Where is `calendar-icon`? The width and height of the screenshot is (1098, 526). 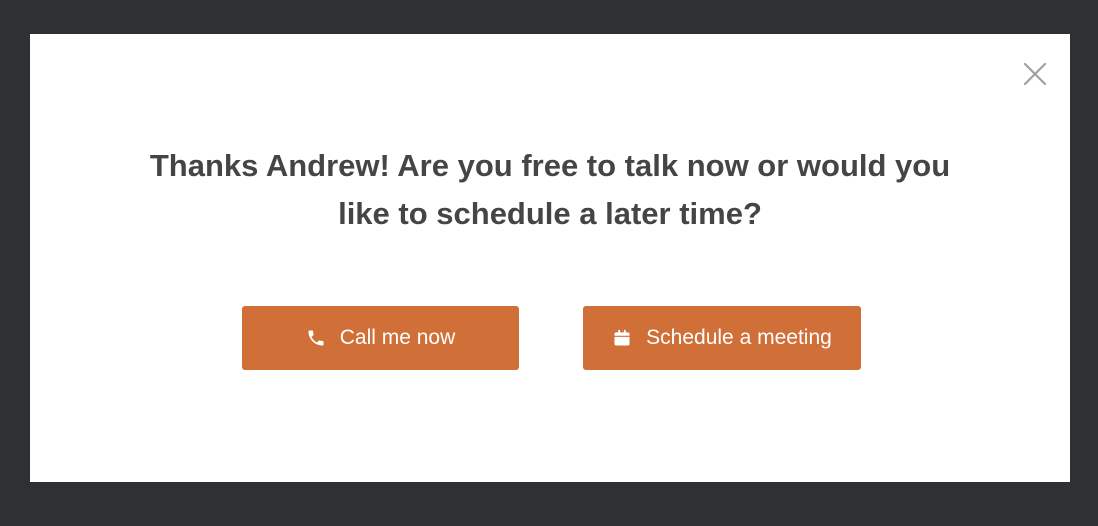
calendar-icon is located at coordinates (622, 338).